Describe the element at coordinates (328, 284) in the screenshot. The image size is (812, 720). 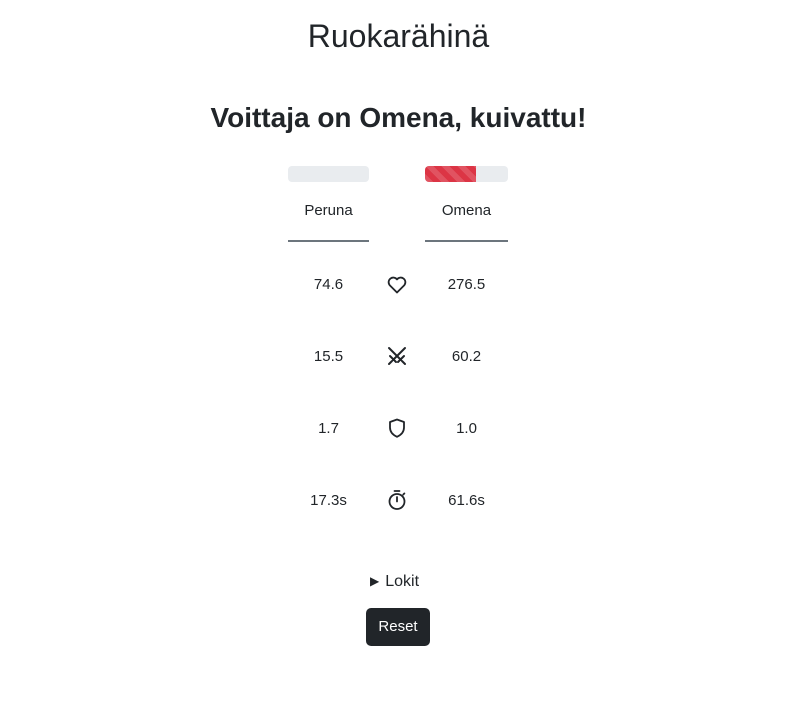
I see `left-health-value: 74.6` at that location.